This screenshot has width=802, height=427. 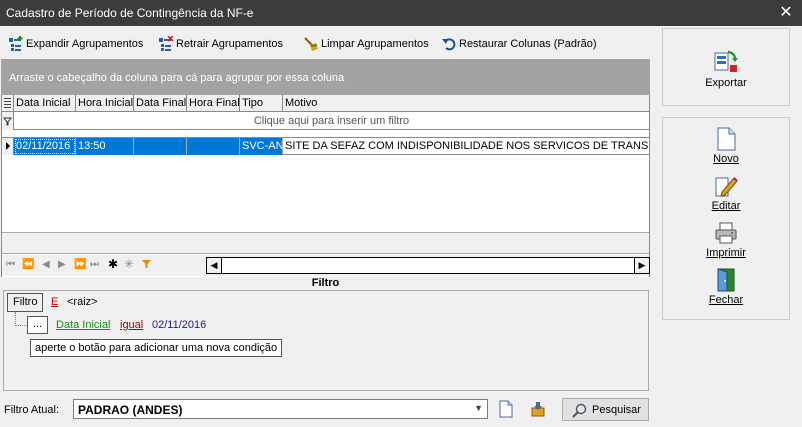 I want to click on column-header-hora-final: Hora Final, so click(x=213, y=103).